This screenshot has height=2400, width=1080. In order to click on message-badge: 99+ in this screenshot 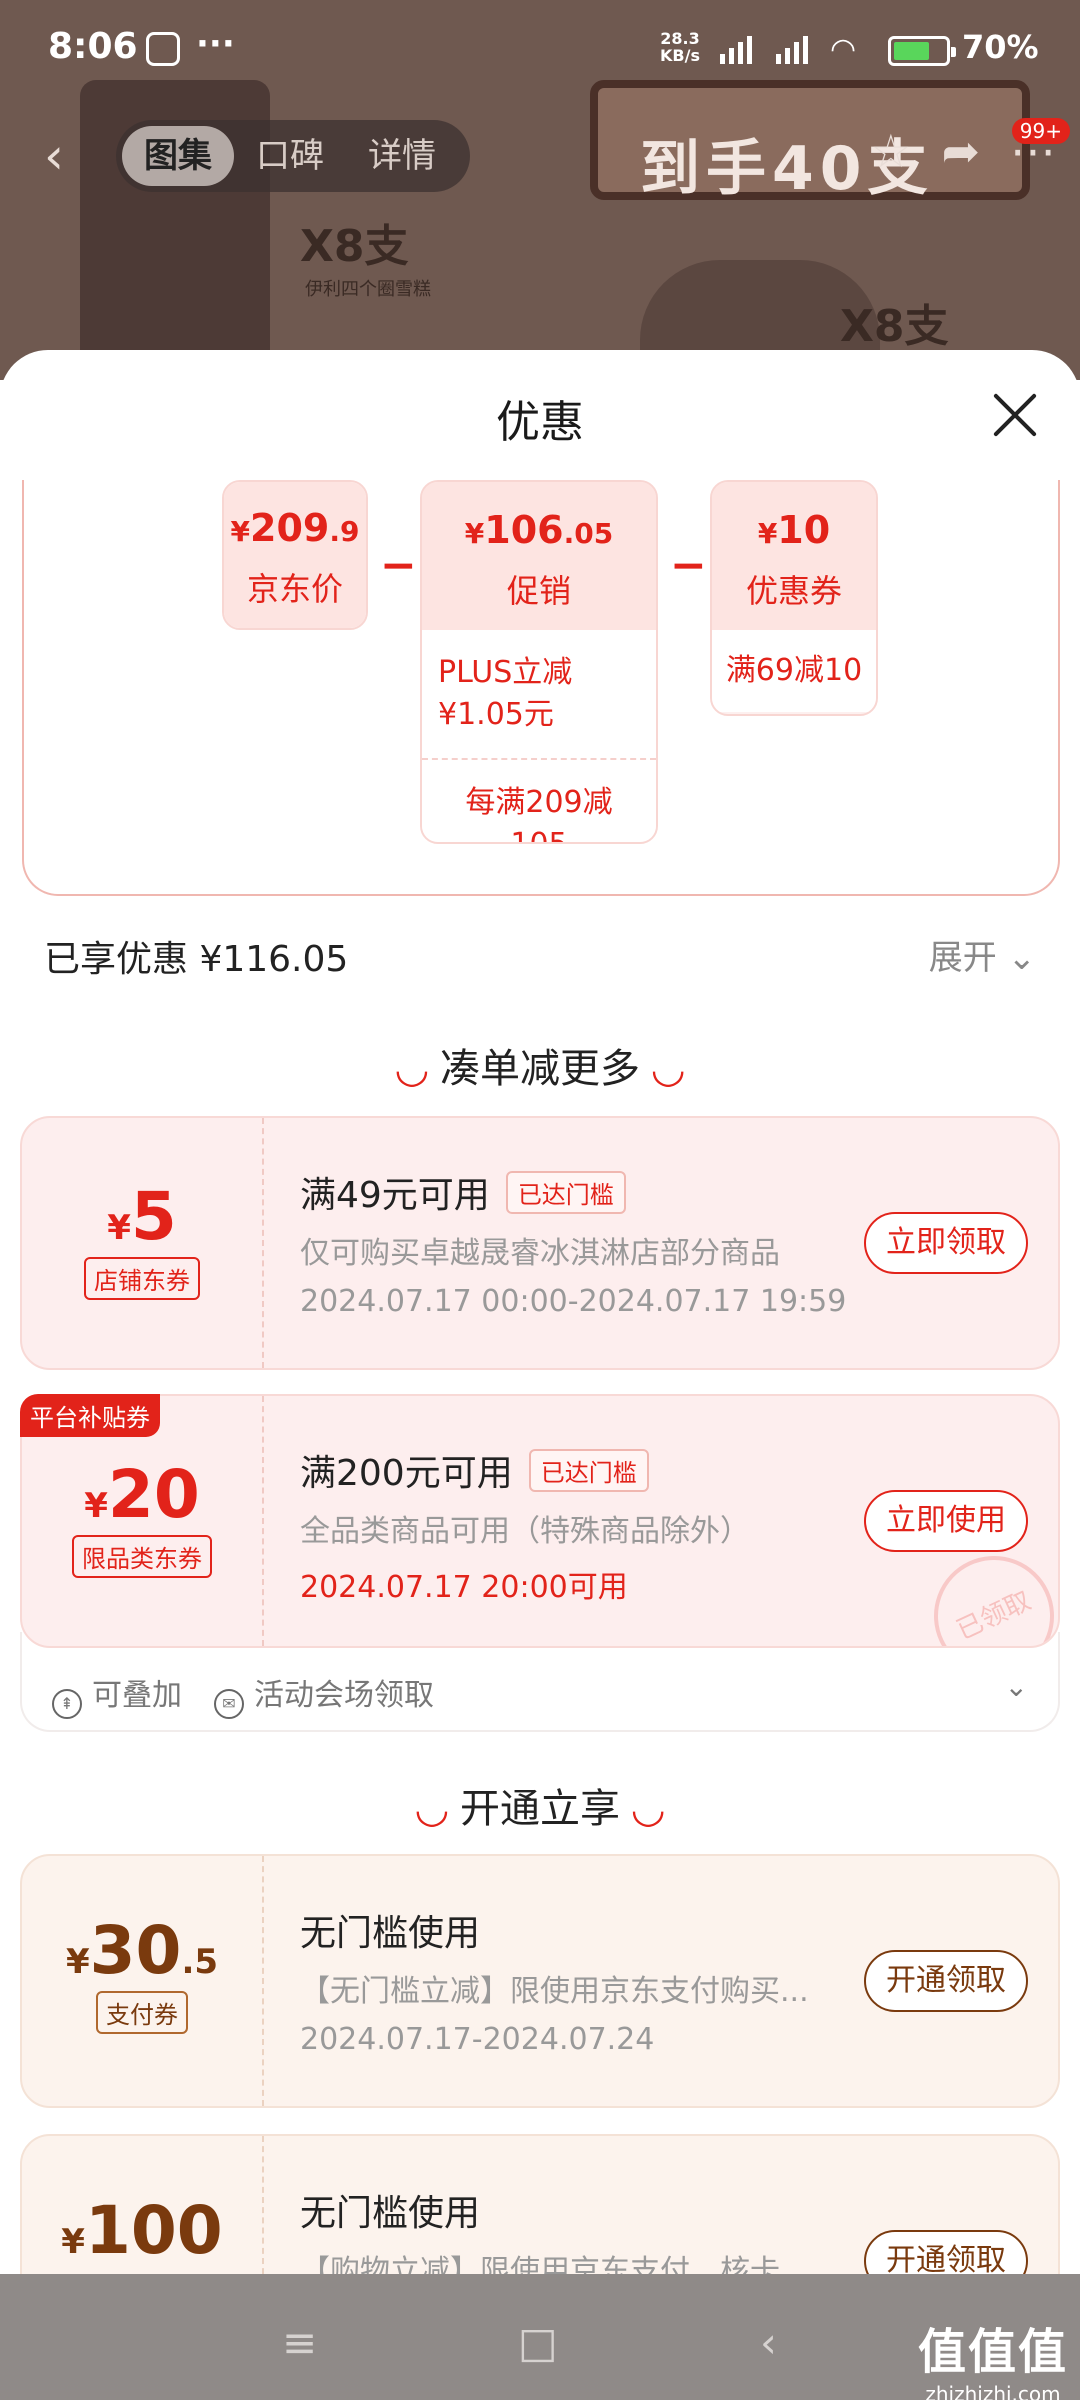, I will do `click(1040, 131)`.